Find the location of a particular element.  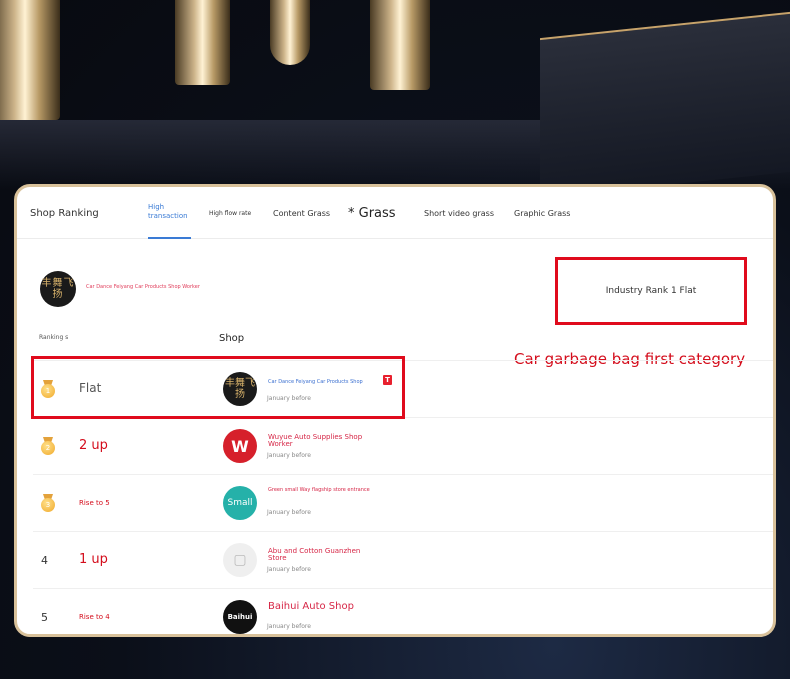

shop-name: Green small Way flagship store entrance is located at coordinates (323, 490).